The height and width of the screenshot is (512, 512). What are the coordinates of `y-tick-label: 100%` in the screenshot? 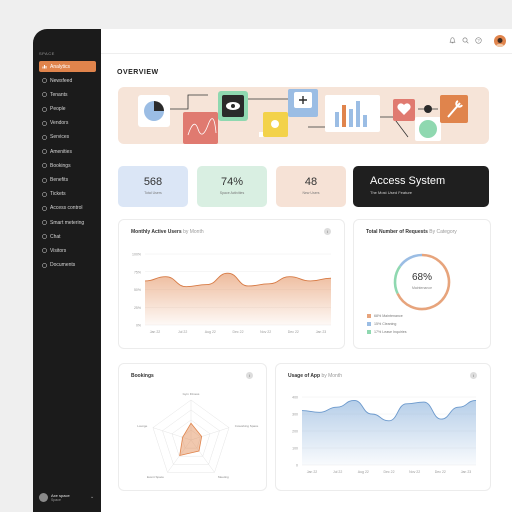 It's located at (136, 255).